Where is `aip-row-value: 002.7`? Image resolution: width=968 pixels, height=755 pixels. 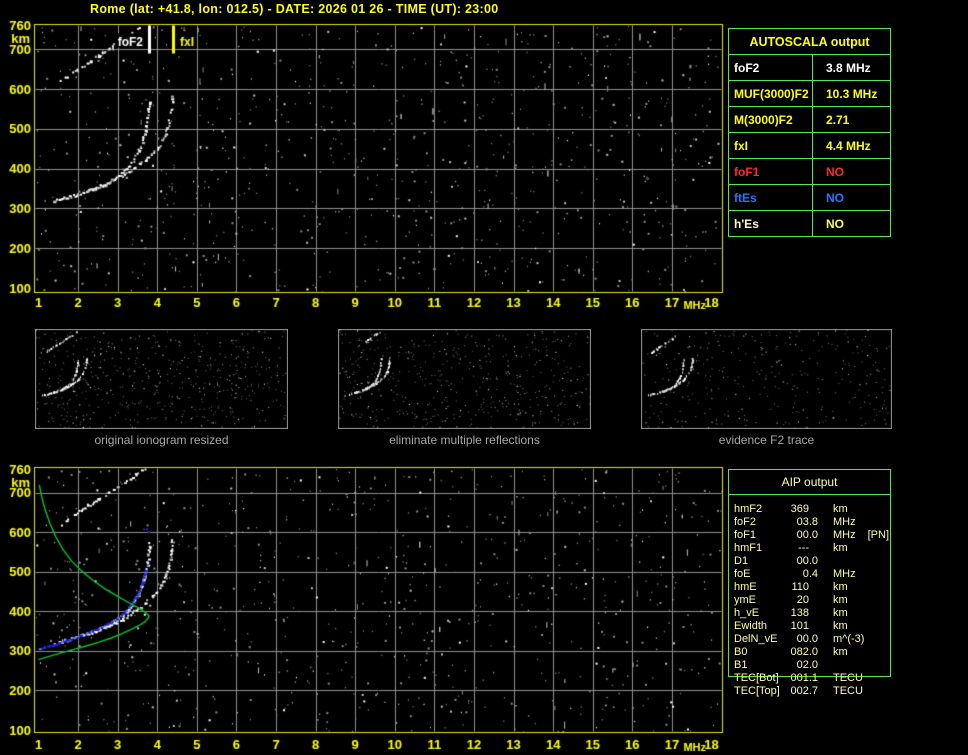 aip-row-value: 002.7 is located at coordinates (804, 690).